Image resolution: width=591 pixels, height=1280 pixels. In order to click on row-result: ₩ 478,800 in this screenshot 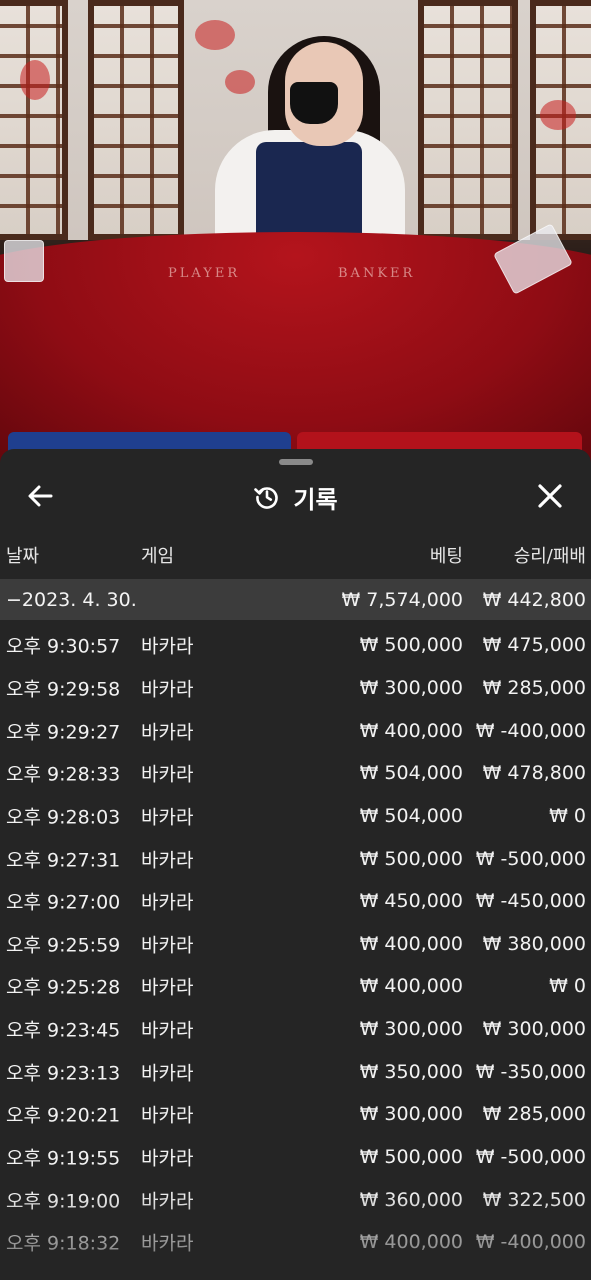, I will do `click(534, 773)`.